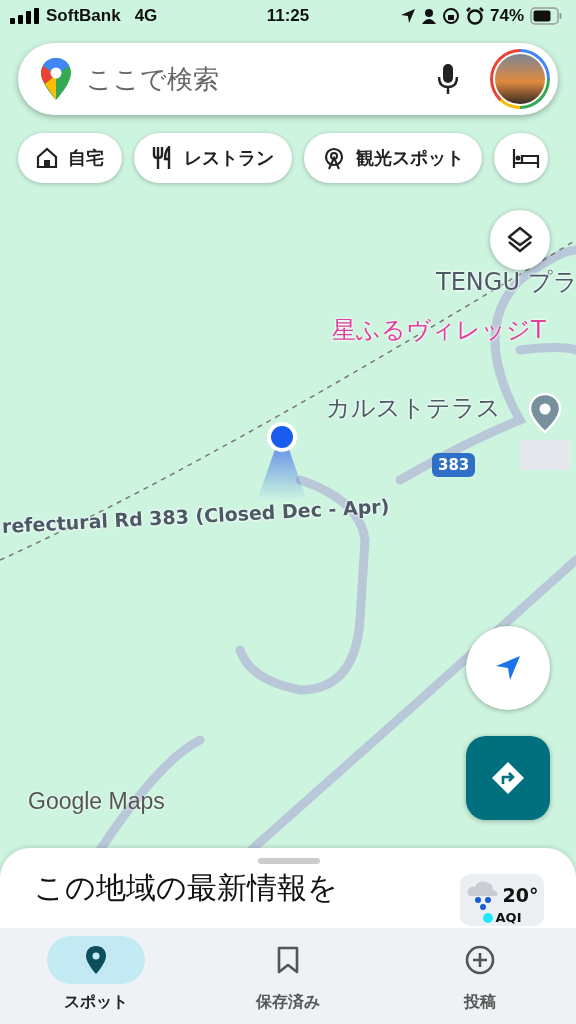 Image resolution: width=576 pixels, height=1024 pixels. I want to click on road-name-label: refectural Rd 383 (Closed Dec - Apr), so click(195, 515).